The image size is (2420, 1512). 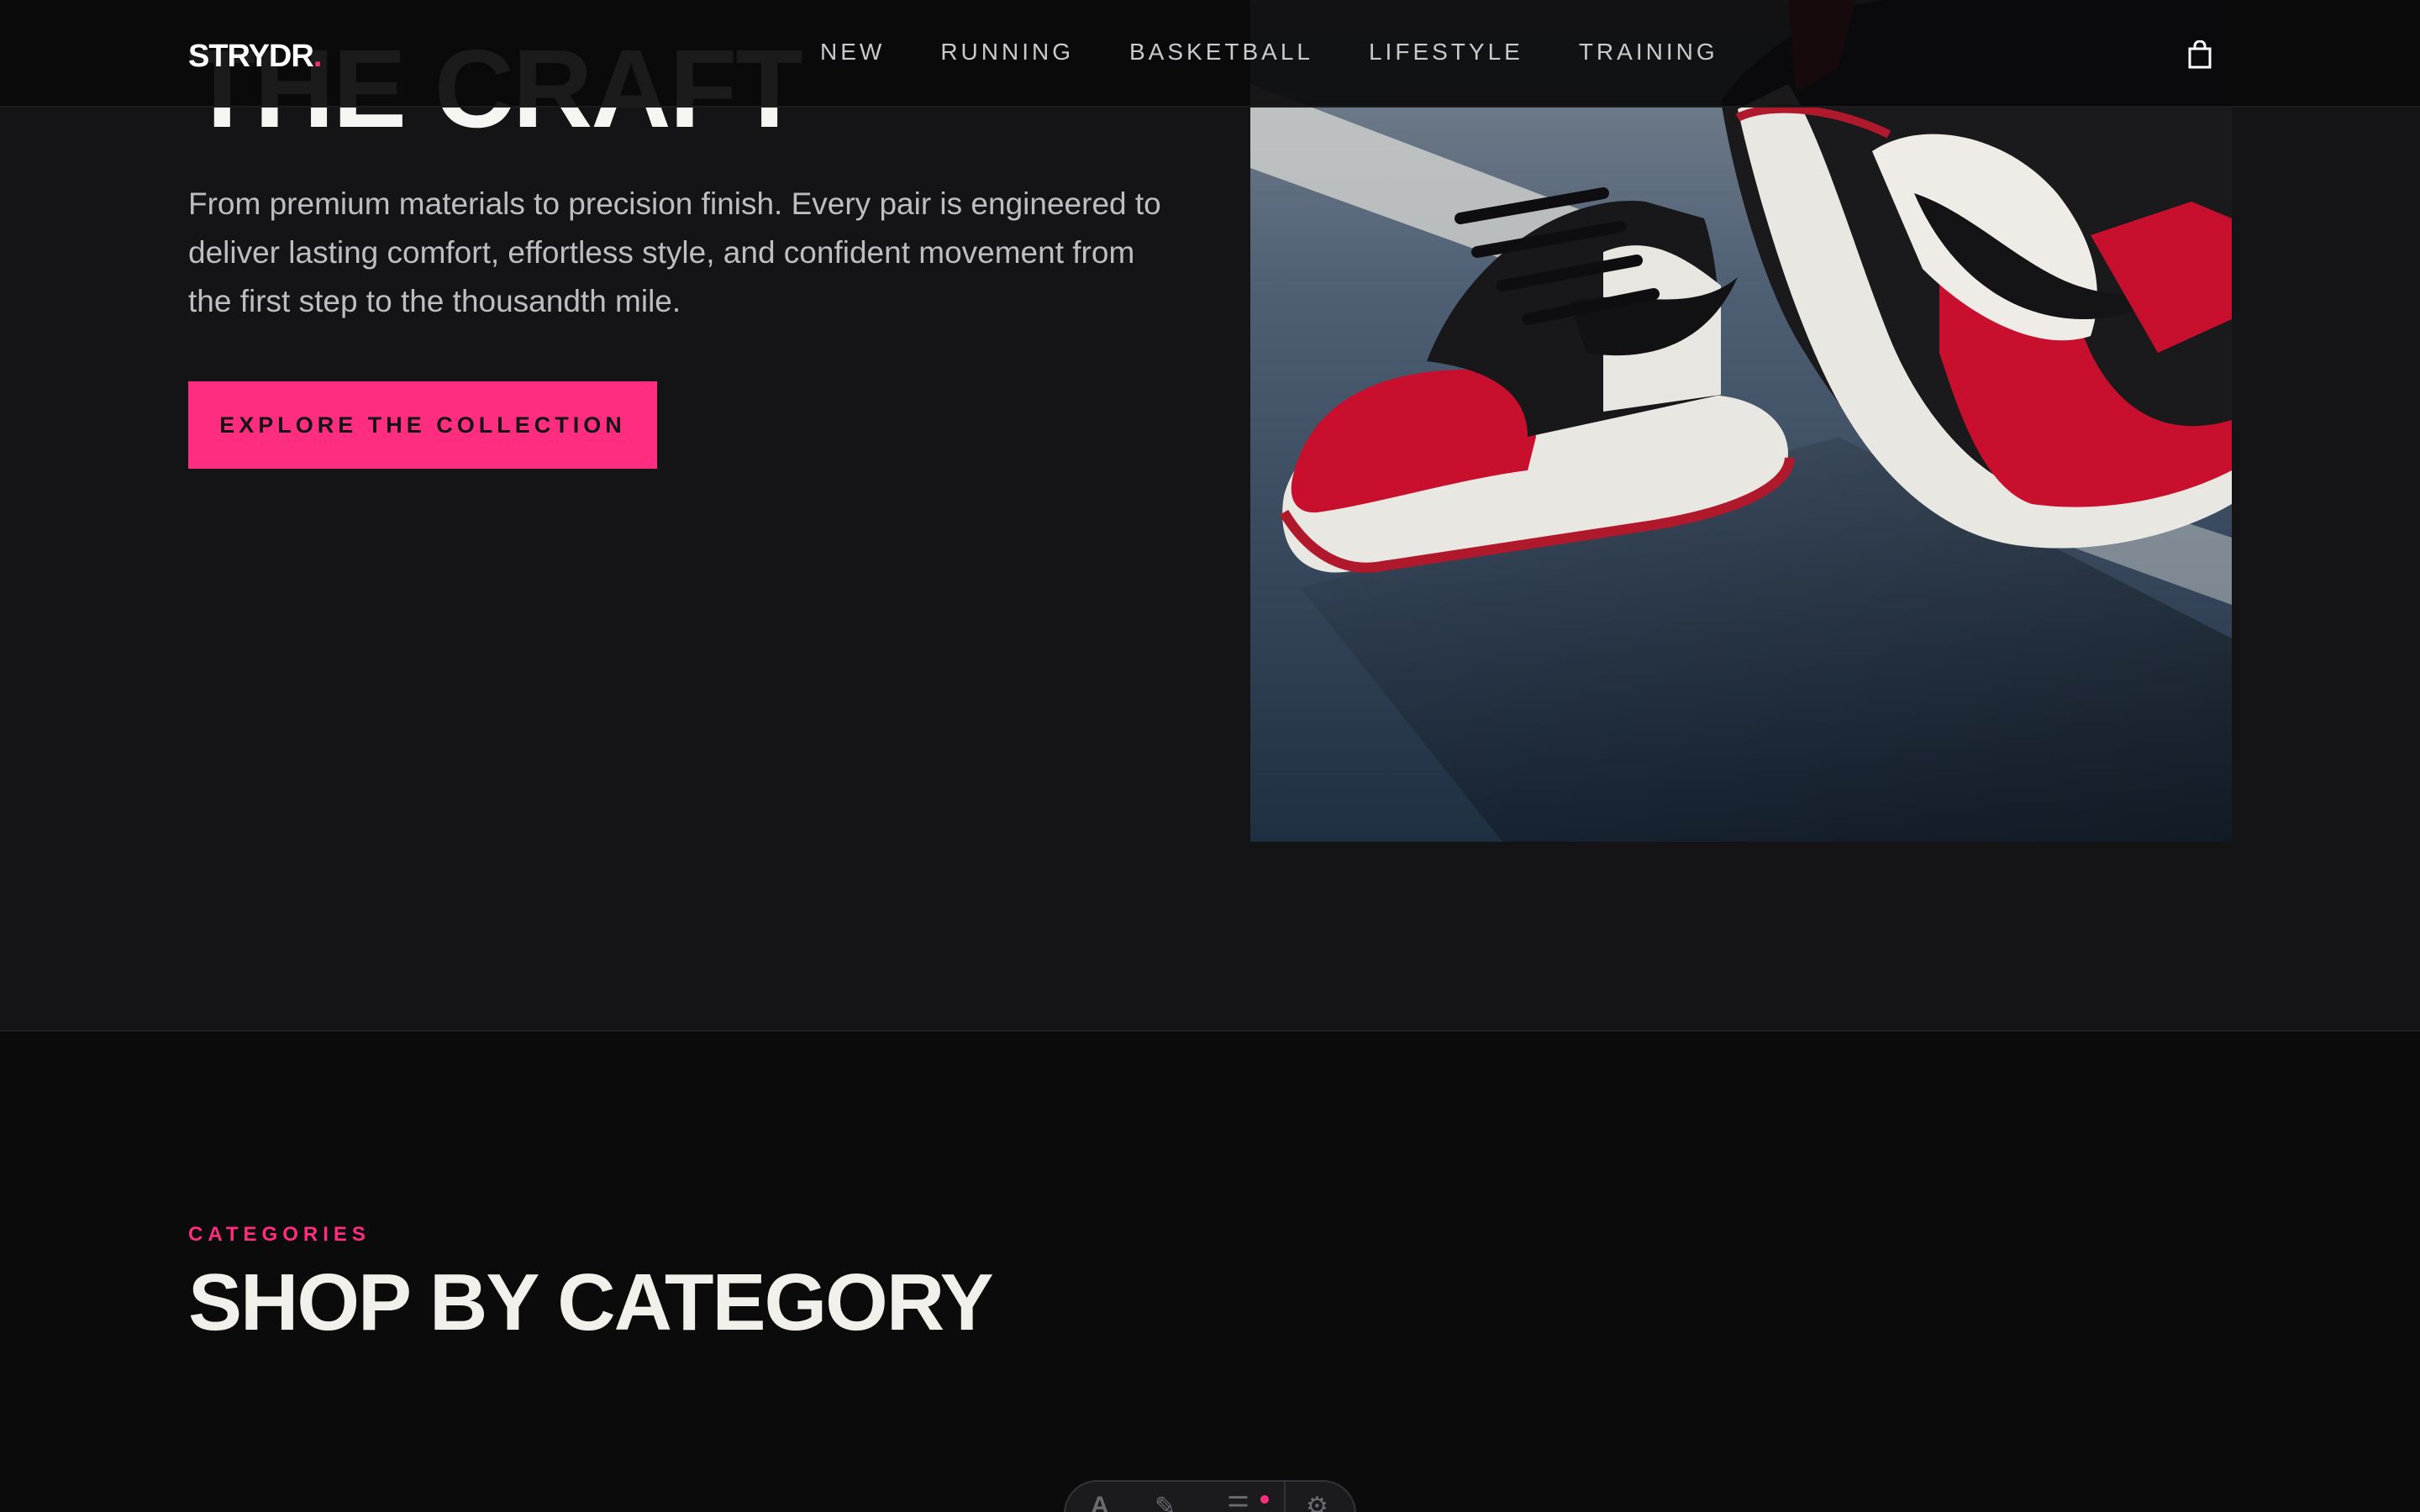 I want to click on gear-icon: ⚙, so click(x=1317, y=1502).